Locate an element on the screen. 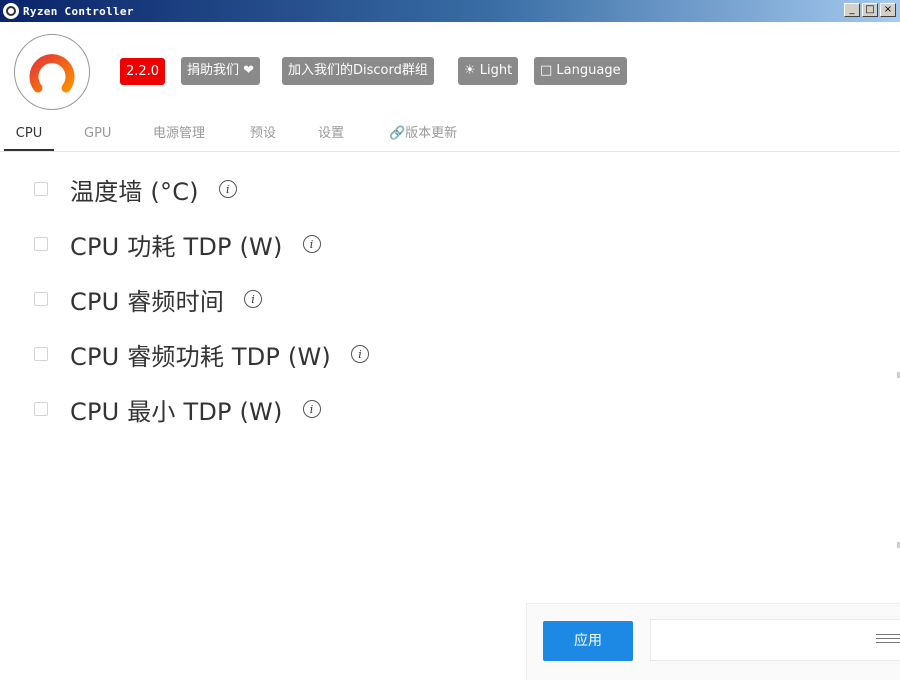  theme-toggle-button: ☀ Light is located at coordinates (488, 71).